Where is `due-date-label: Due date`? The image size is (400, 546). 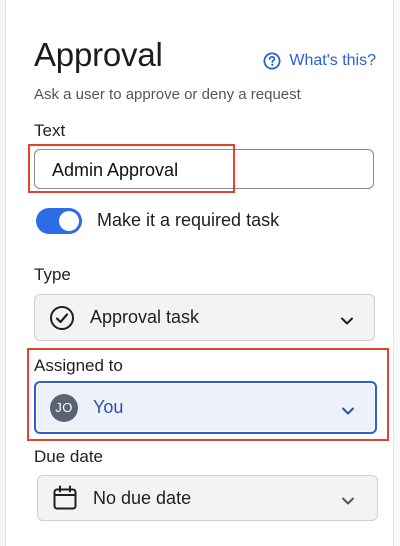 due-date-label: Due date is located at coordinates (68, 456).